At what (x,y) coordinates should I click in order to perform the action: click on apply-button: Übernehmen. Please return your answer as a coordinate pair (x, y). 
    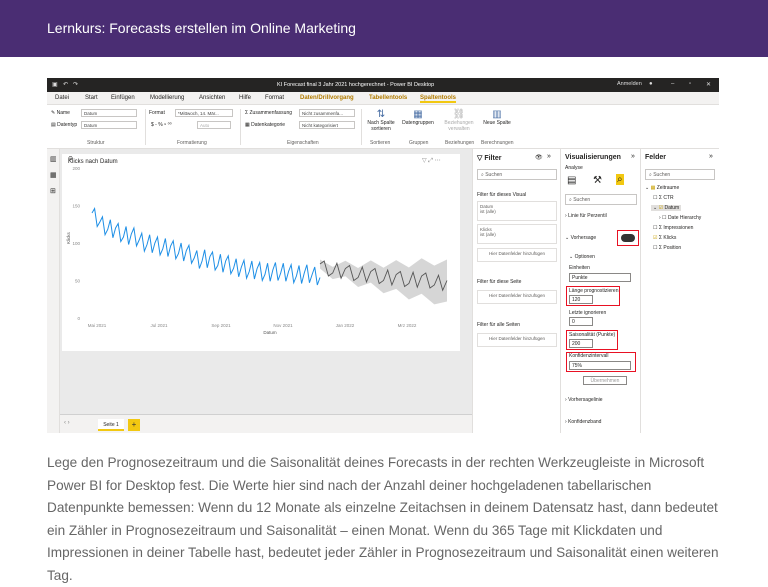
    Looking at the image, I should click on (605, 380).